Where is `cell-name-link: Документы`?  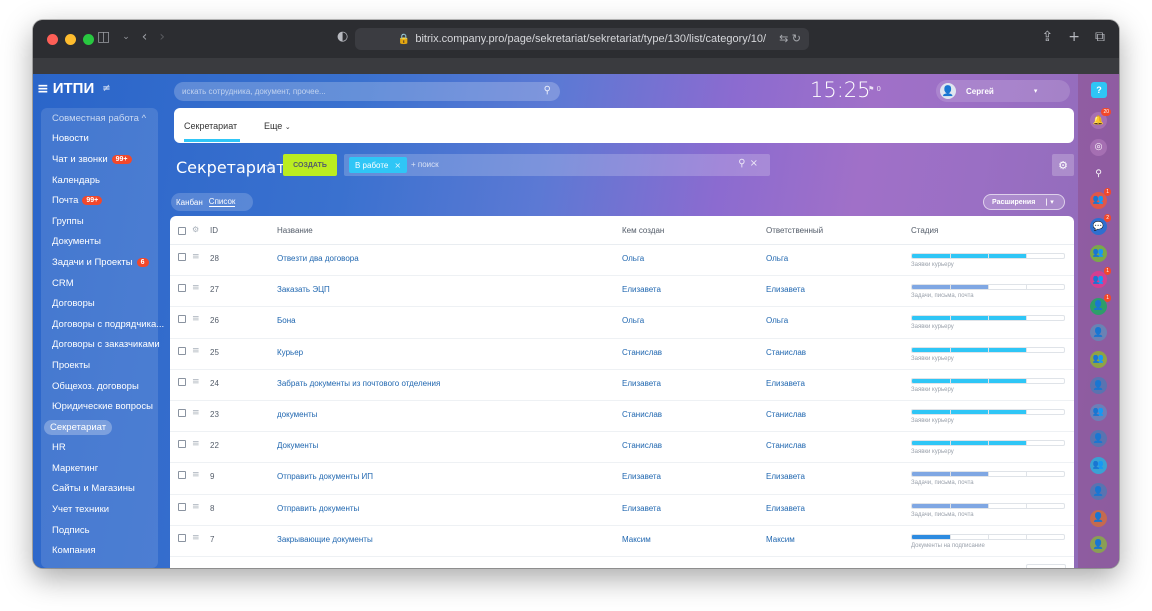 cell-name-link: Документы is located at coordinates (297, 445).